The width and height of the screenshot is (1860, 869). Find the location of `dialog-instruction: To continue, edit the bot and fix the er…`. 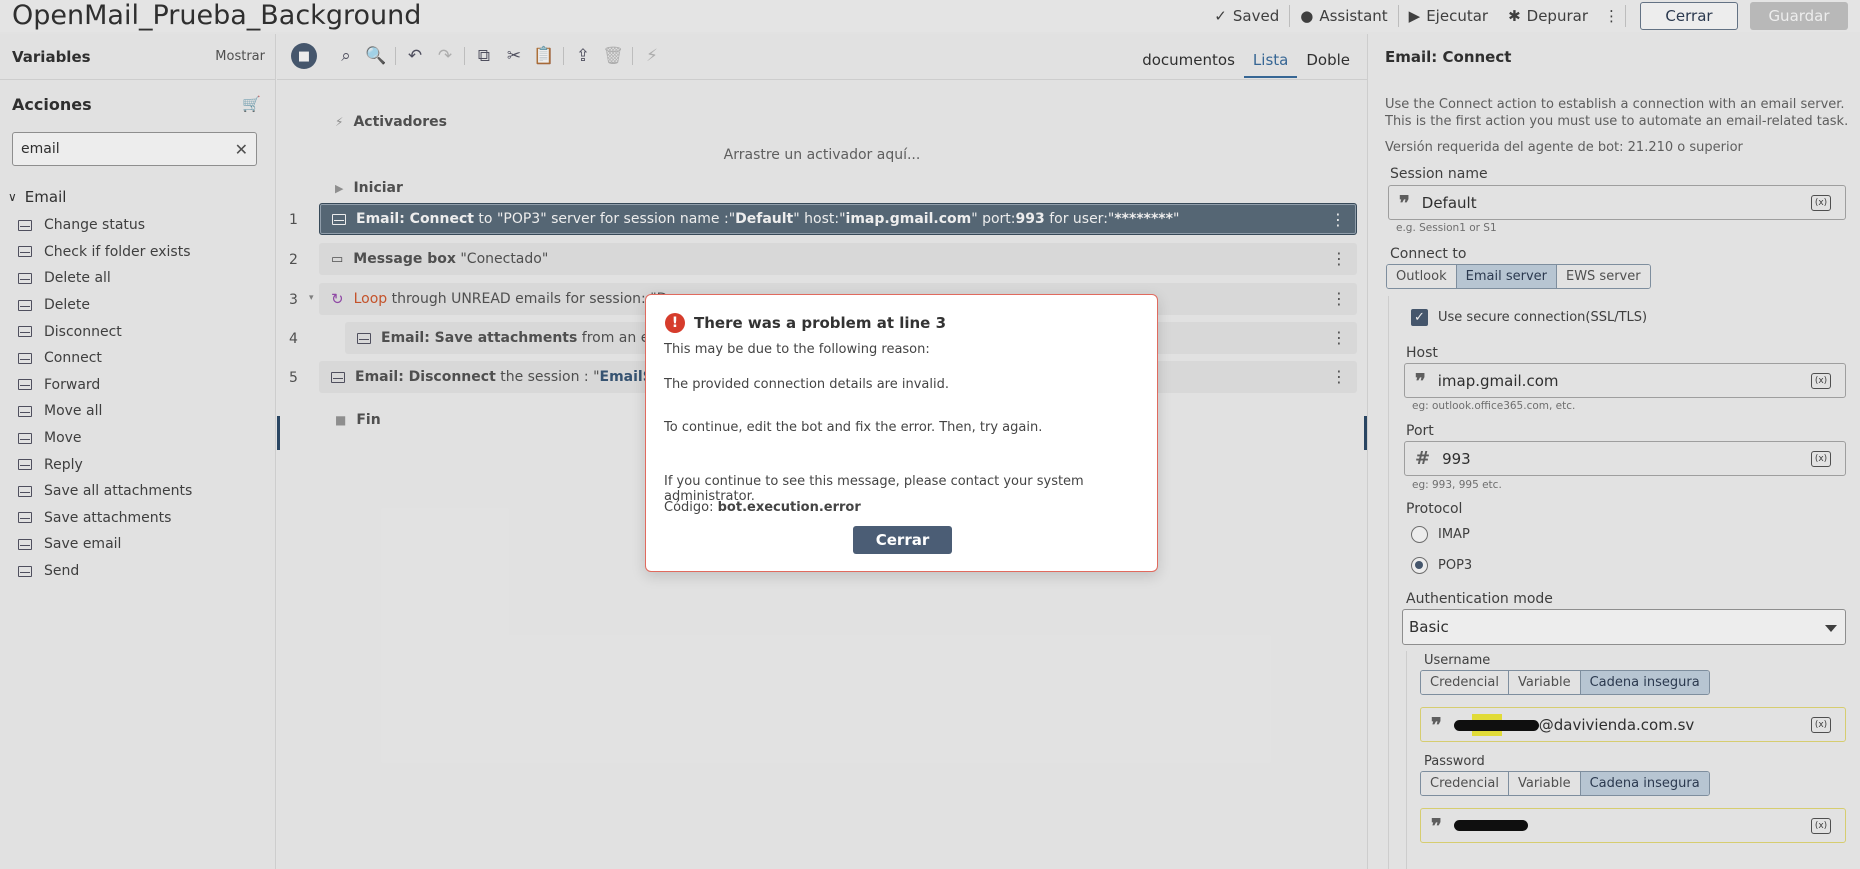

dialog-instruction: To continue, edit the bot and fix the er… is located at coordinates (853, 427).